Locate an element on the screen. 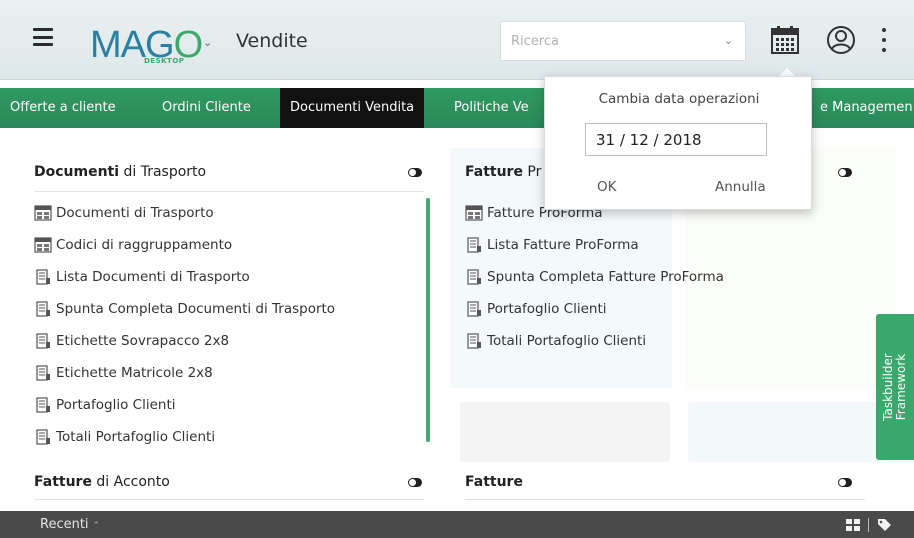 The image size is (914, 538). list-item-label: Documenti di Trasporto is located at coordinates (135, 213).